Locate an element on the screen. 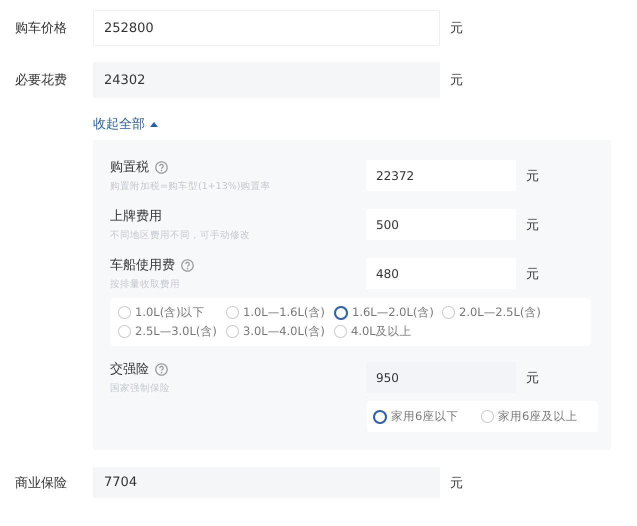  radio-option: 家用6座以下 is located at coordinates (424, 416).